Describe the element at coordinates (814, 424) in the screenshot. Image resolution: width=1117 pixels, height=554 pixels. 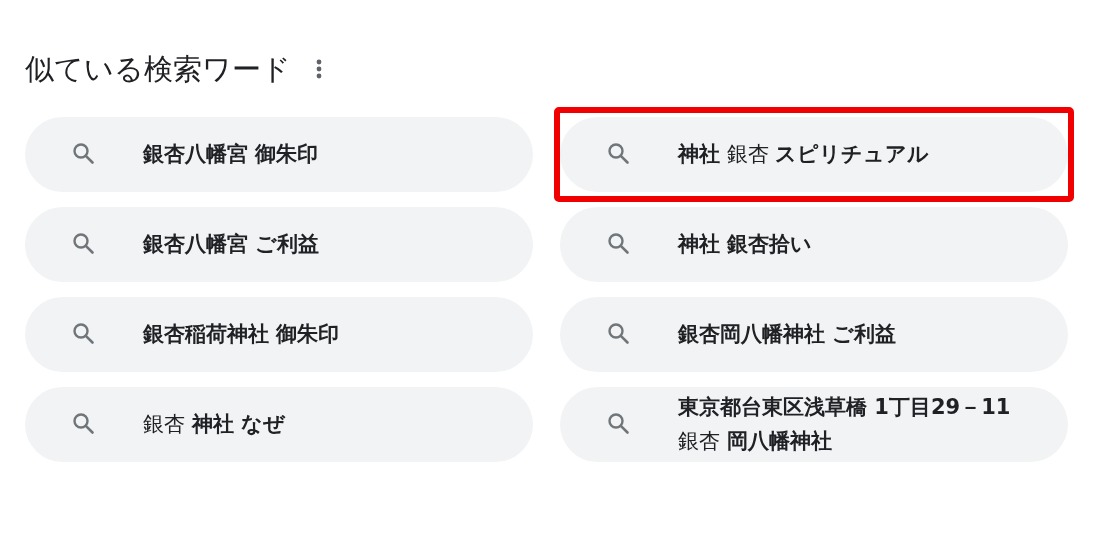
I see `suggestion-chip: 東京都台東区浅草橋 1丁目29－11 銀杏 岡八幡神社` at that location.